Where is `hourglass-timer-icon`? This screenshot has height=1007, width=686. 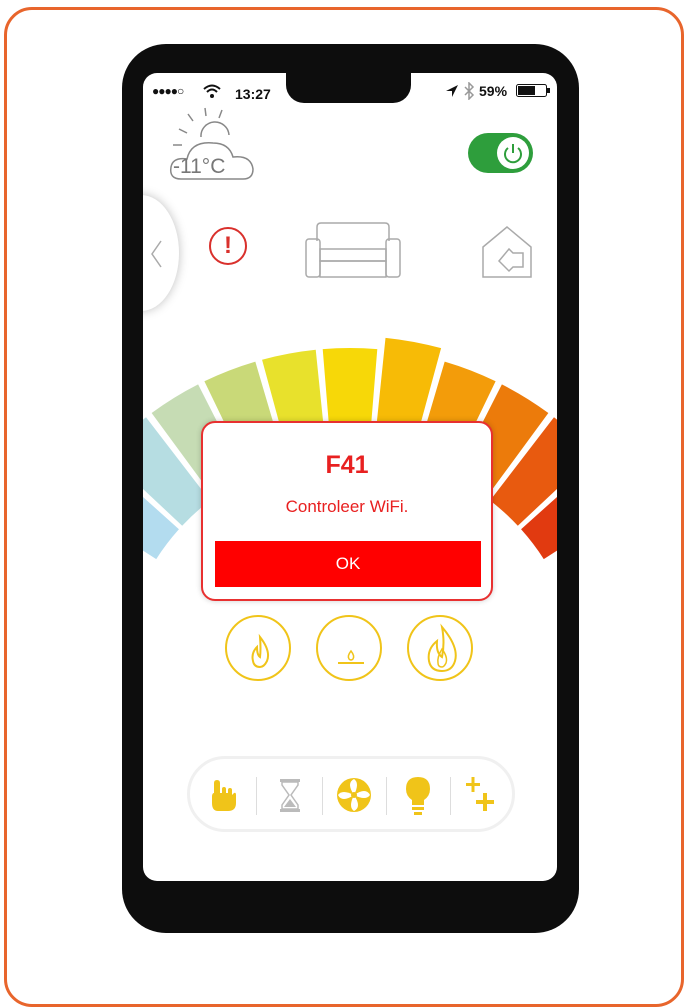 hourglass-timer-icon is located at coordinates (290, 795).